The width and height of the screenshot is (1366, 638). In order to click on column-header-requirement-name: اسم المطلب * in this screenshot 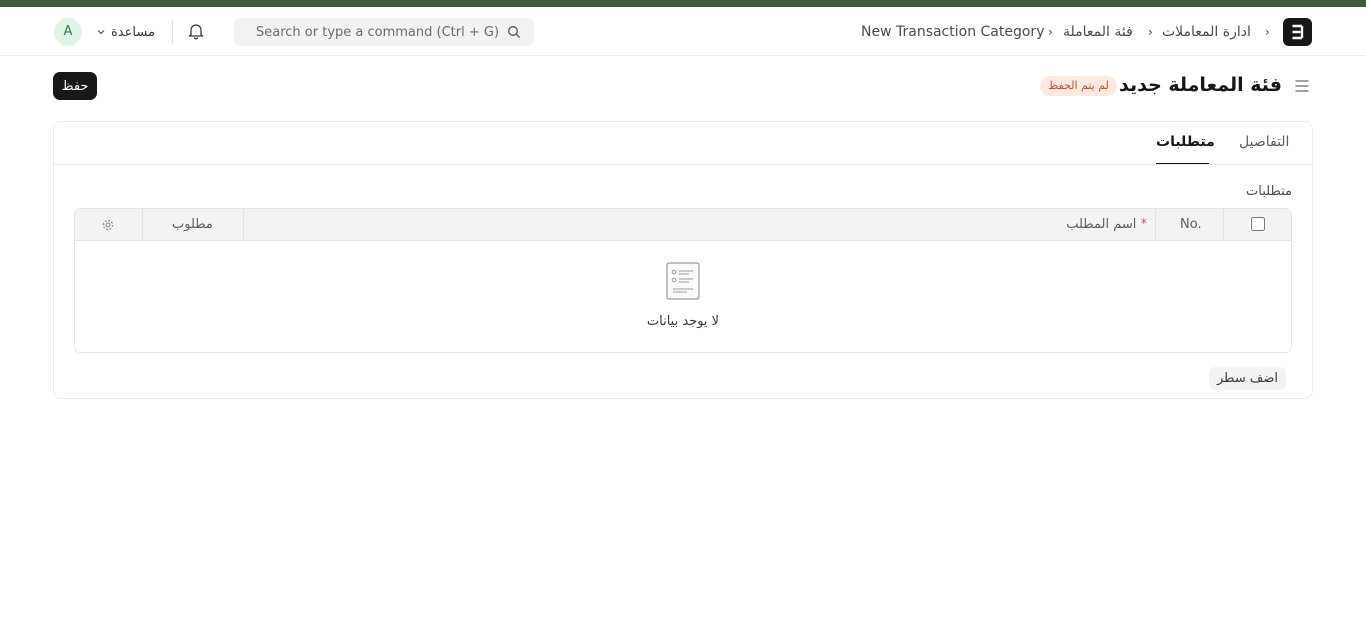, I will do `click(1106, 224)`.